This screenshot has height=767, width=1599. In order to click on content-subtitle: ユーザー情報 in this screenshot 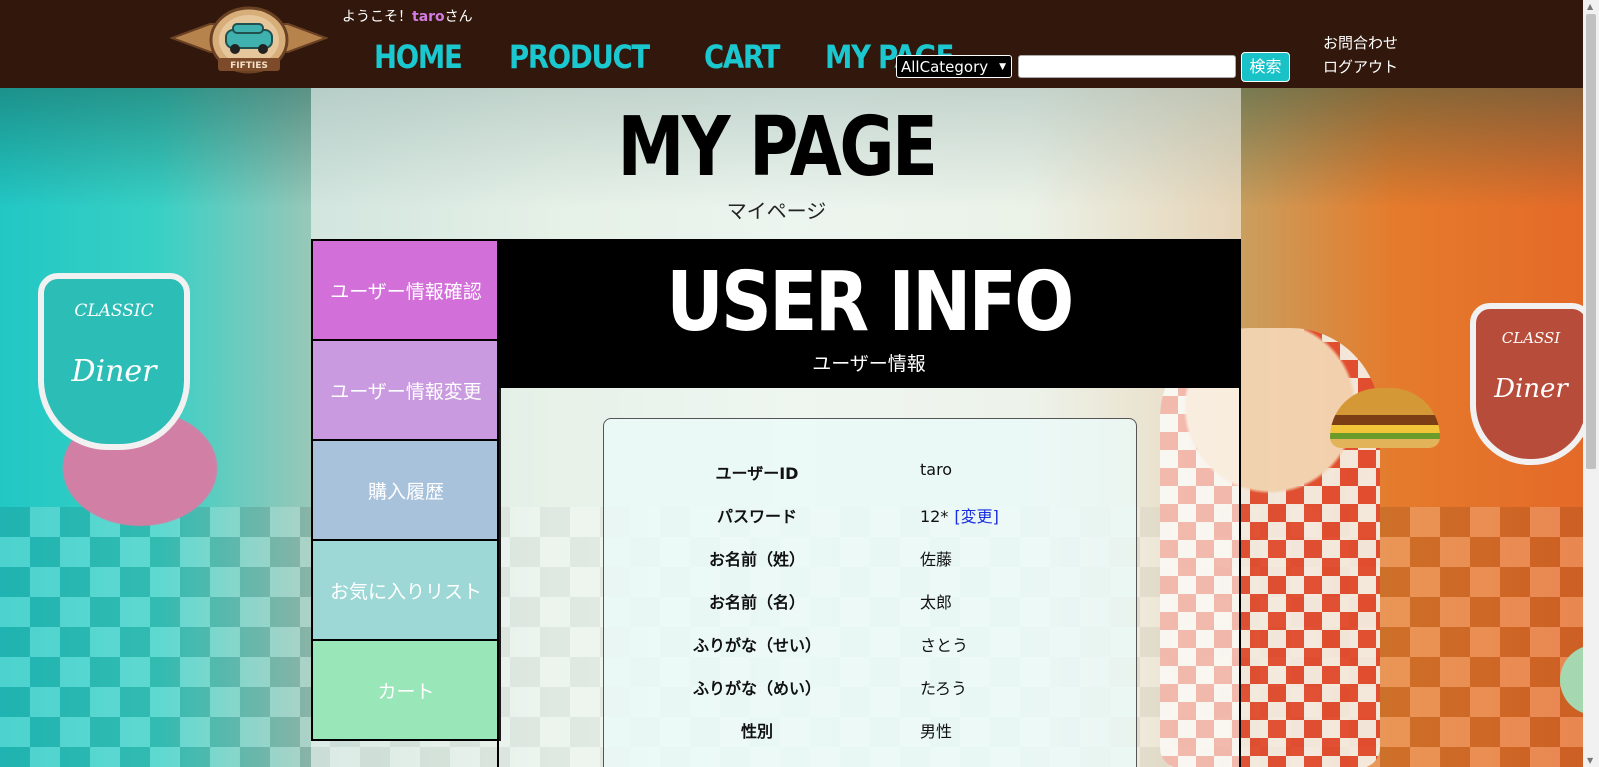, I will do `click(869, 364)`.